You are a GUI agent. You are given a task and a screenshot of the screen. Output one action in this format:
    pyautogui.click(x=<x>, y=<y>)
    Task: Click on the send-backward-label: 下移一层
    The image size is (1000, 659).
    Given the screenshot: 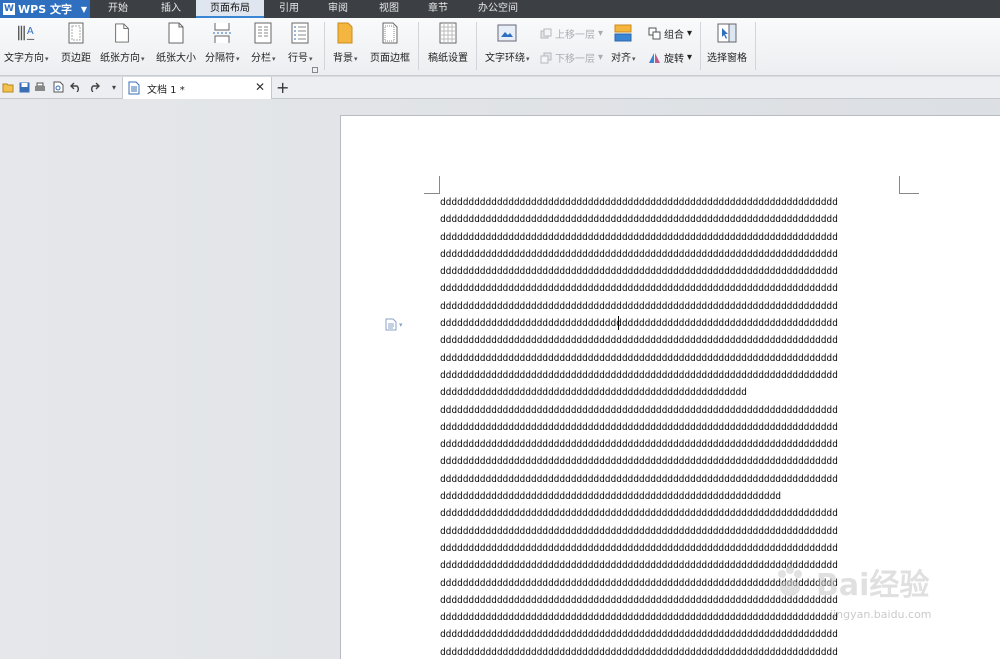 What is the action you would take?
    pyautogui.click(x=575, y=59)
    